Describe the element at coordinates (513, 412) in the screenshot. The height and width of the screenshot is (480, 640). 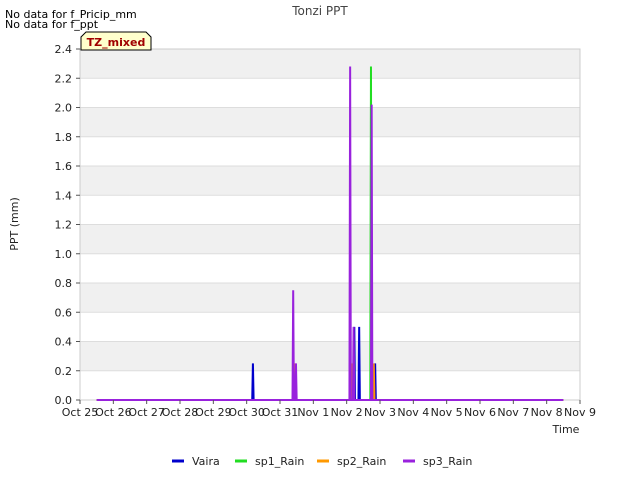
I see `x-tick-label: Nov 7` at that location.